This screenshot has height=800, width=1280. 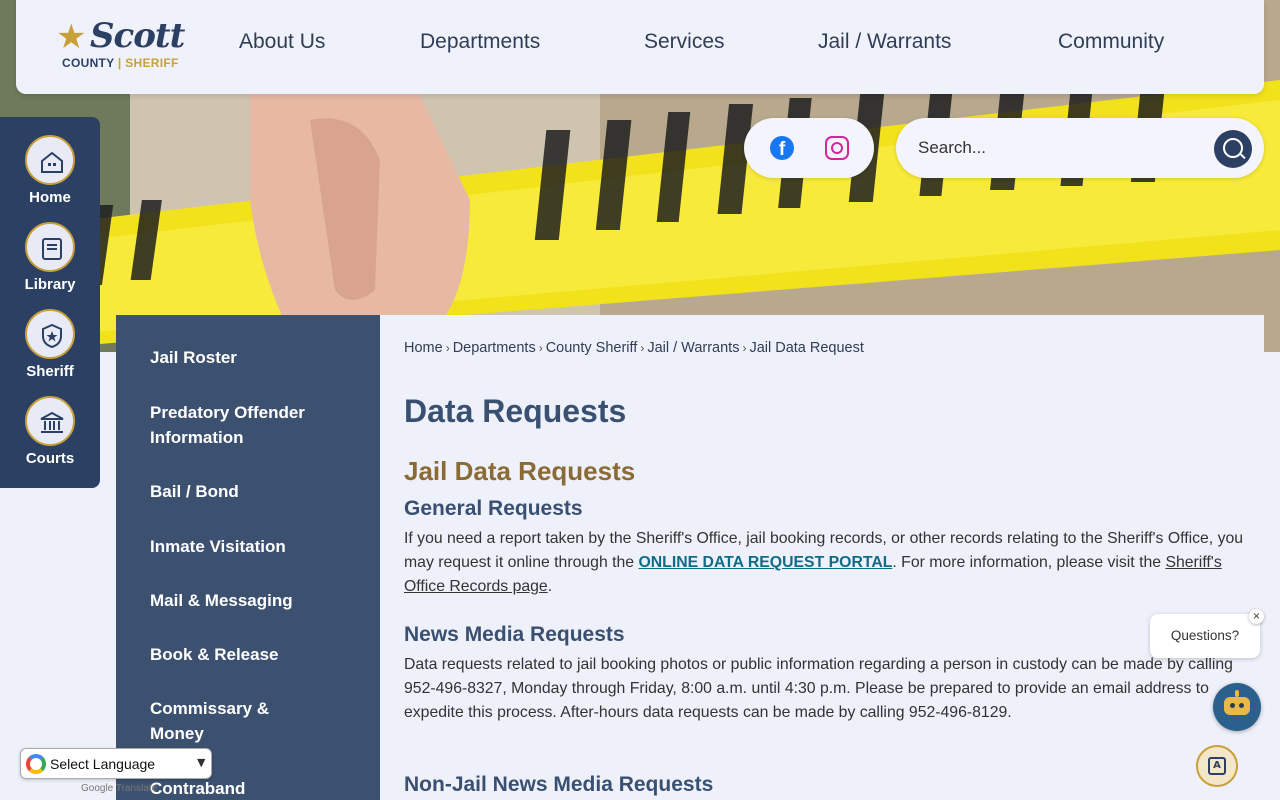 I want to click on facebook-icon: f, so click(x=782, y=148).